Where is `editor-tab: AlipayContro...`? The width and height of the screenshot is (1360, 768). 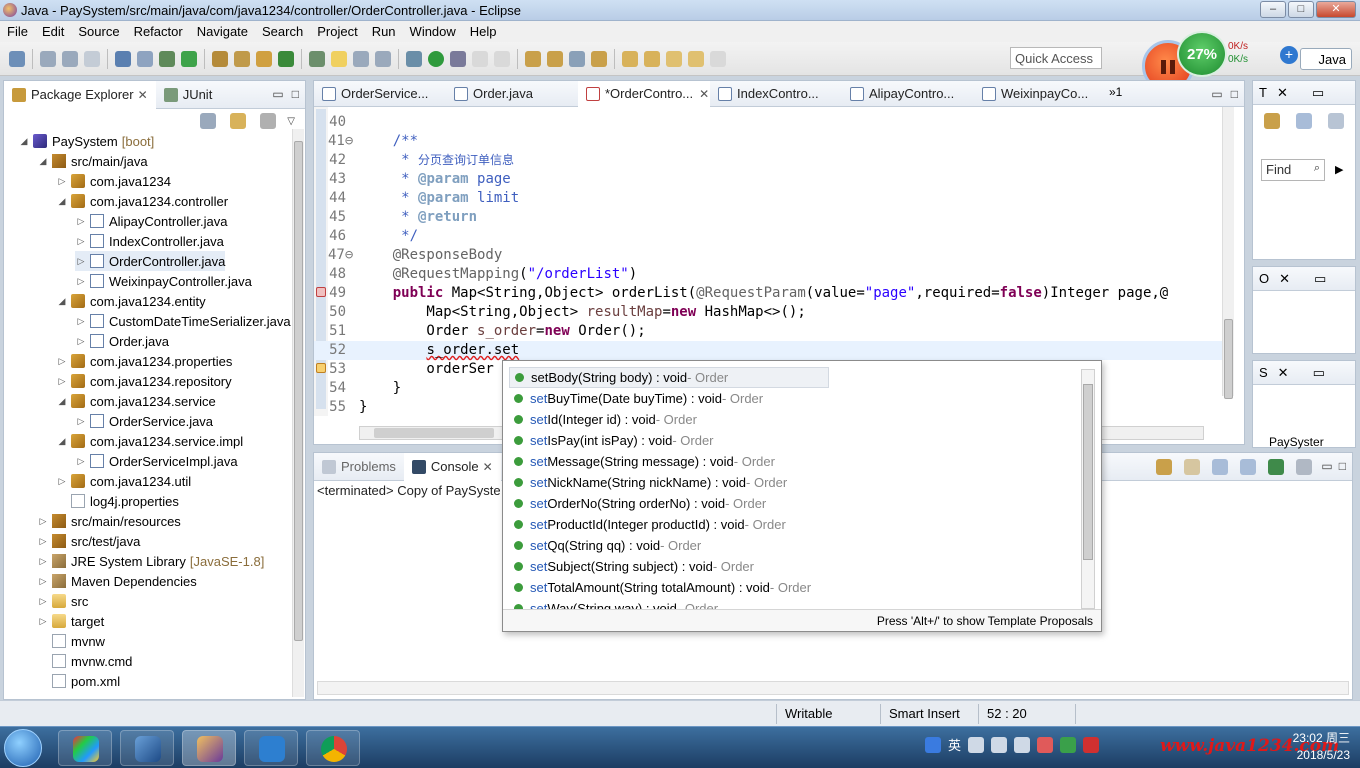 editor-tab: AlipayContro... is located at coordinates (908, 94).